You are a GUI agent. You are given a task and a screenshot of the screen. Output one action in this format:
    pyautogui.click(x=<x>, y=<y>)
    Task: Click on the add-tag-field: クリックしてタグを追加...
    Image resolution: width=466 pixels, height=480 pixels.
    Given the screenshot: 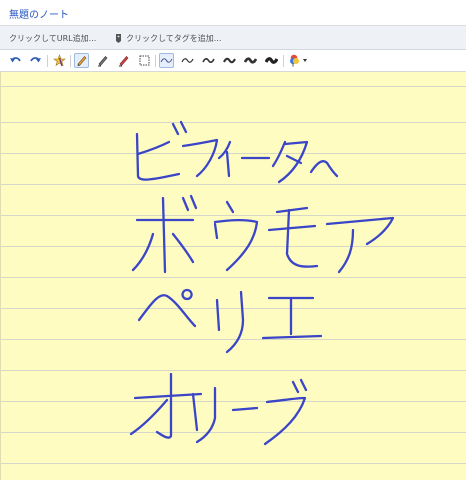 What is the action you would take?
    pyautogui.click(x=168, y=38)
    